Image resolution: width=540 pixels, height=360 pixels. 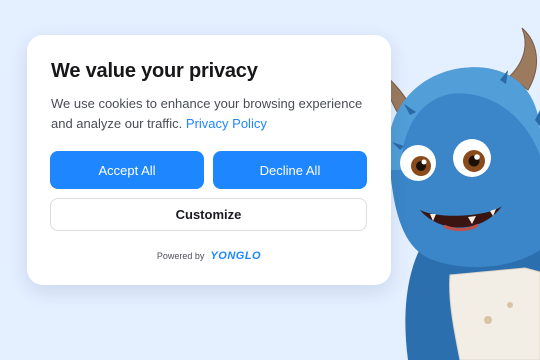 I want to click on accept-all-button: Accept All, so click(x=127, y=170).